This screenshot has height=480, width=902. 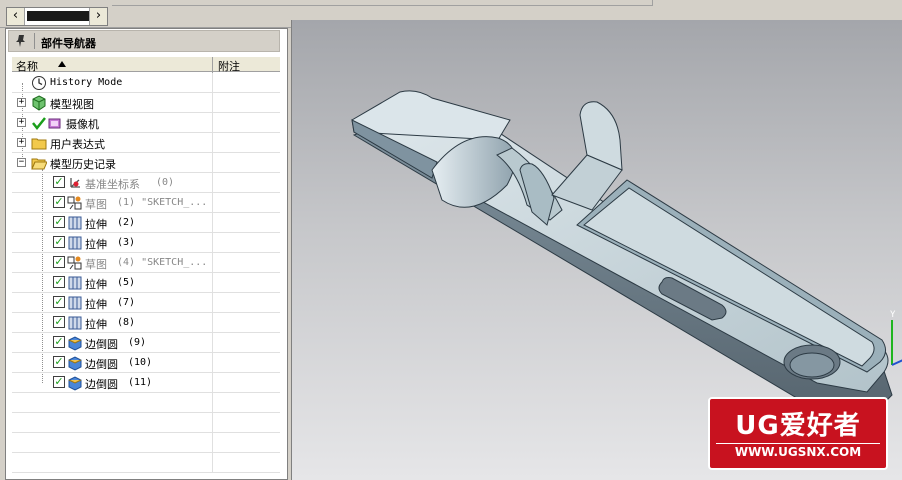 What do you see at coordinates (146, 143) in the screenshot?
I see `tree-row-user-expressions: + 用户表达式` at bounding box center [146, 143].